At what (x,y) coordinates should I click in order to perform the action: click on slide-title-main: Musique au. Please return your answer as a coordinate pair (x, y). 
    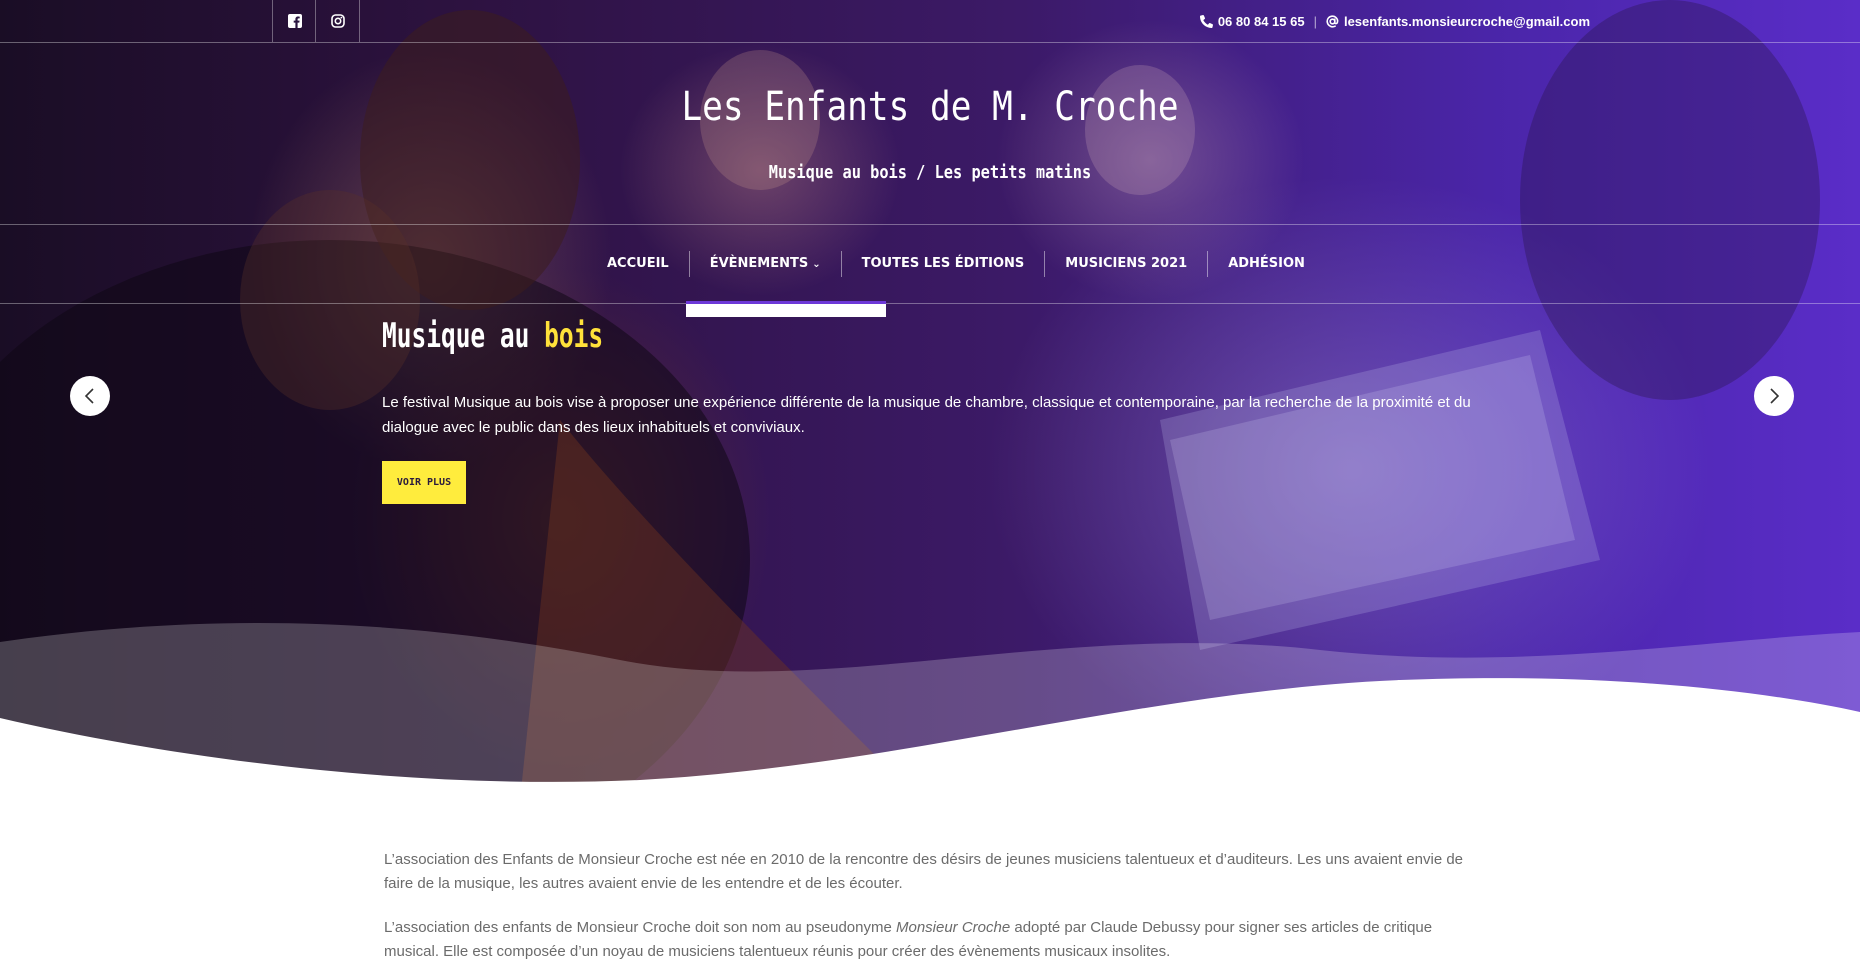
    Looking at the image, I should click on (456, 336).